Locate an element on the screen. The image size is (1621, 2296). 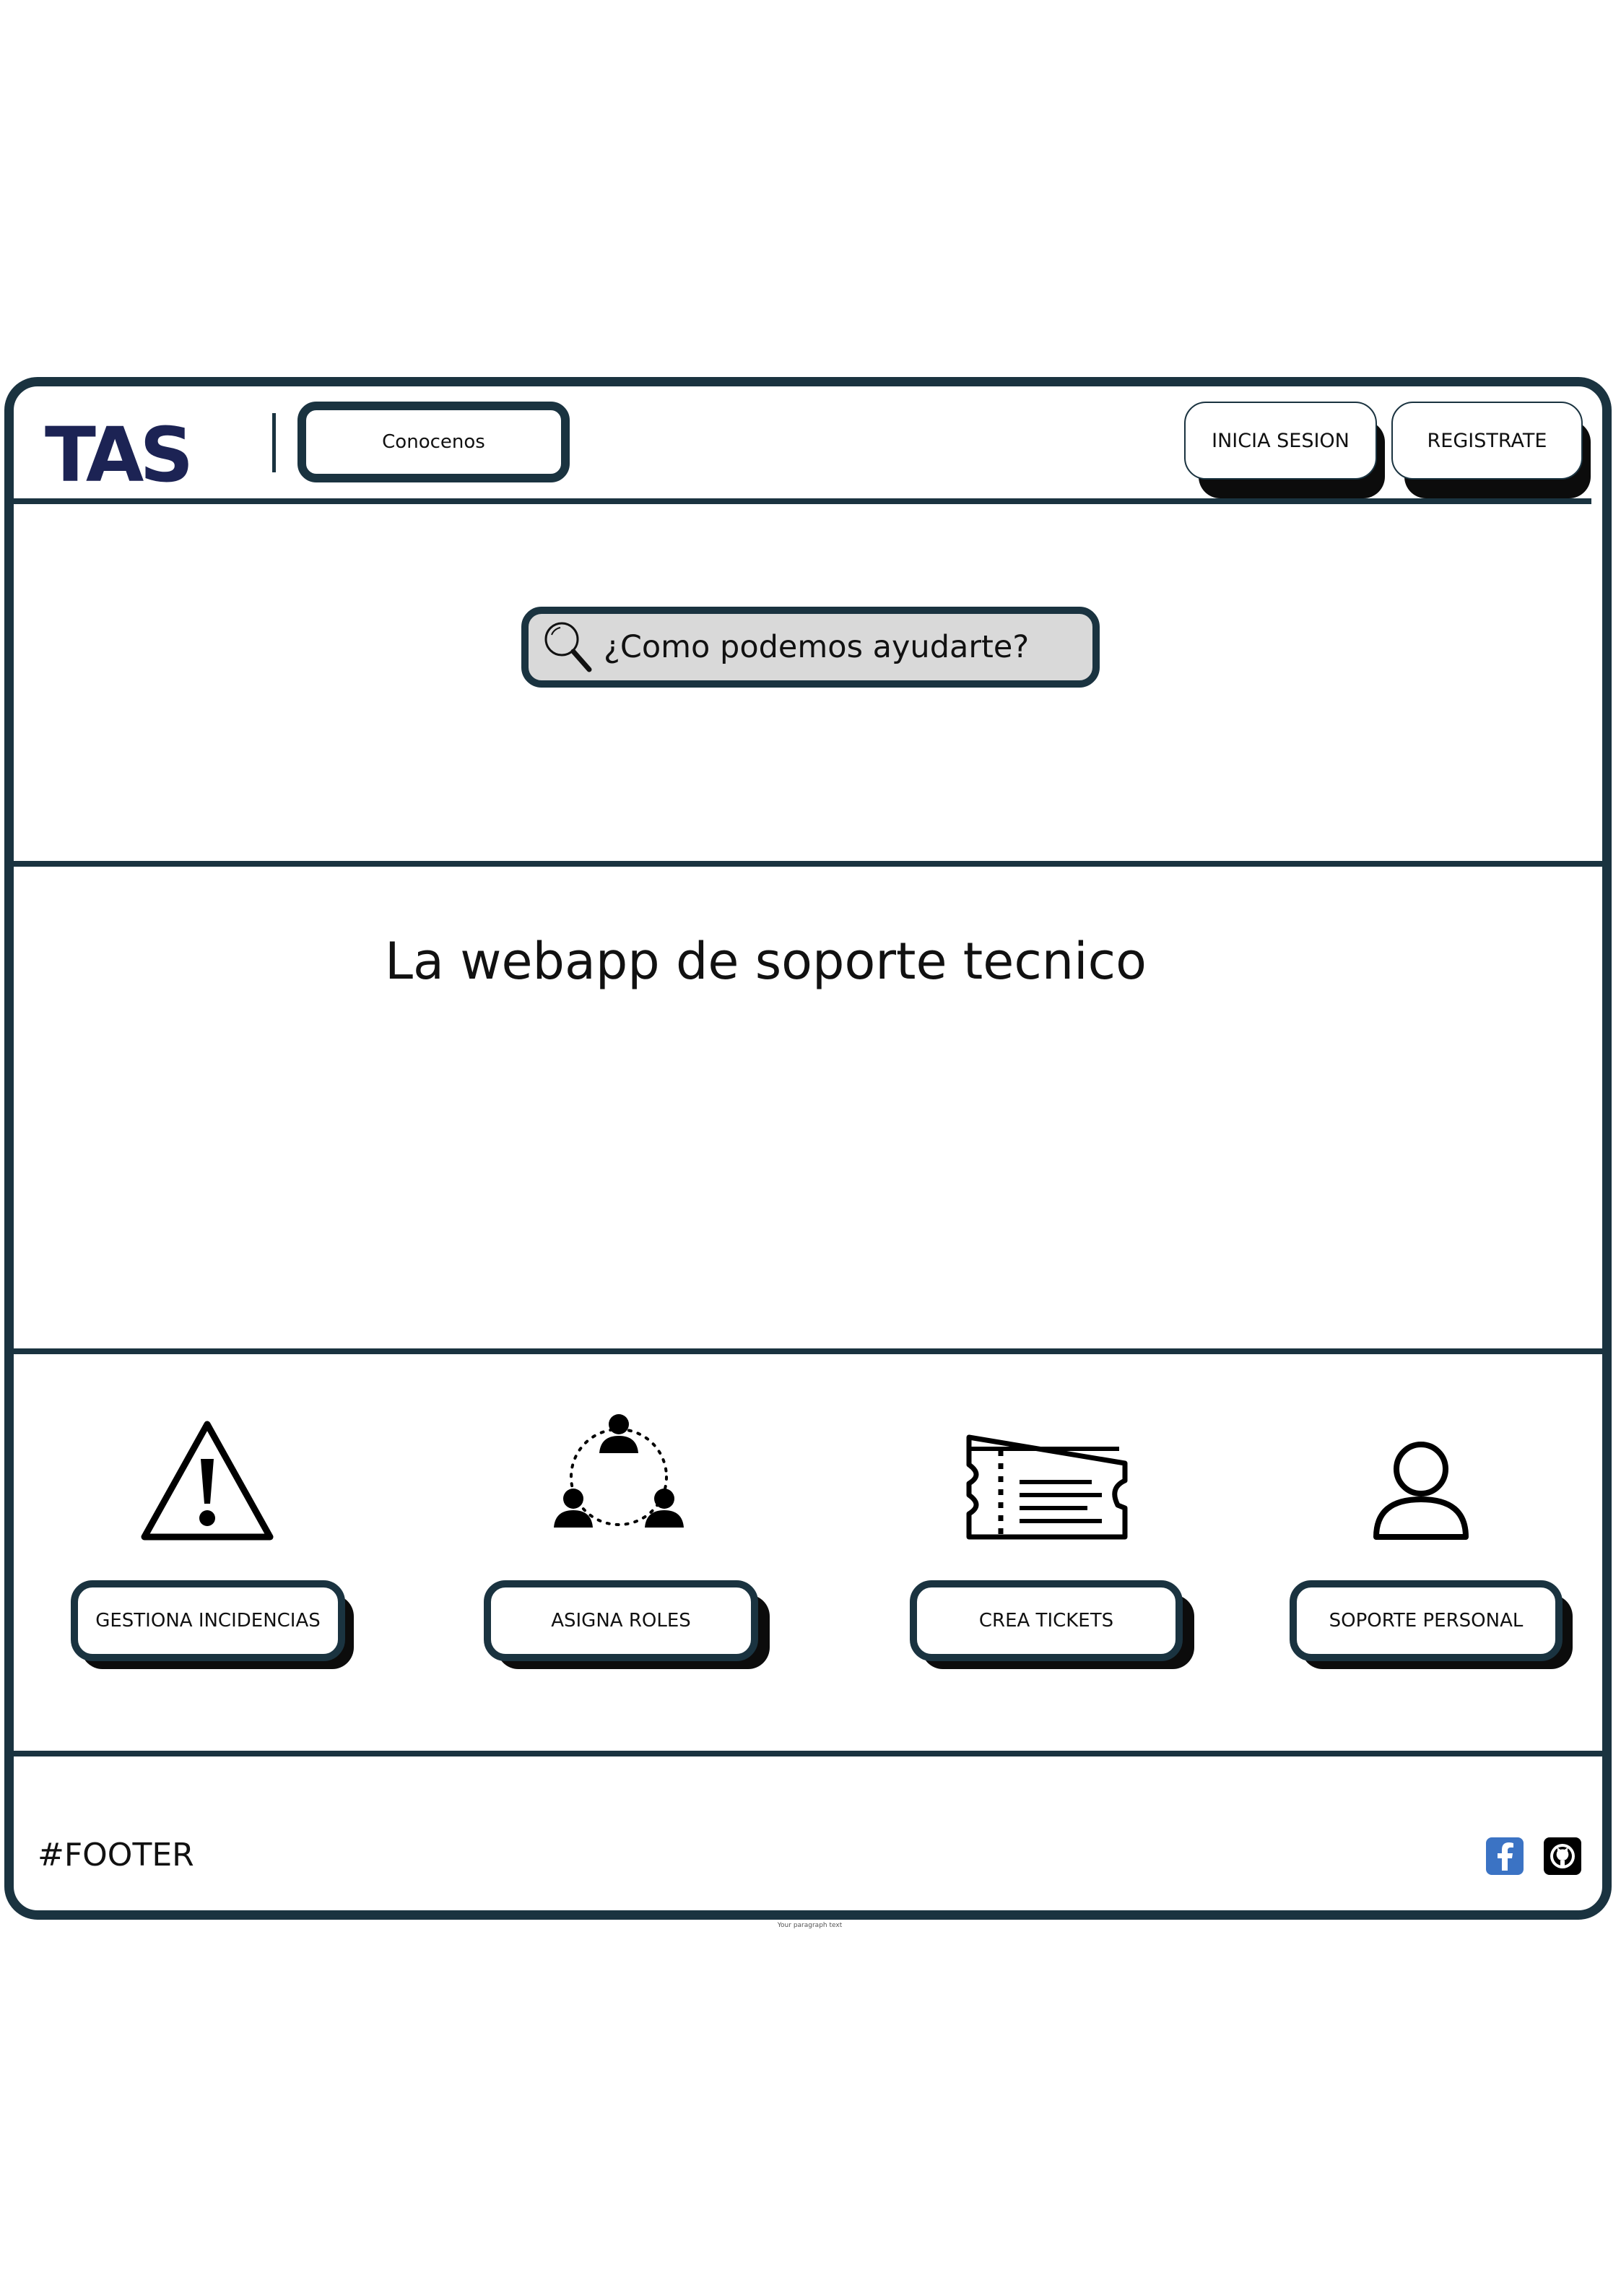
search-input: ¿Como podemos ayudarte? is located at coordinates (816, 647).